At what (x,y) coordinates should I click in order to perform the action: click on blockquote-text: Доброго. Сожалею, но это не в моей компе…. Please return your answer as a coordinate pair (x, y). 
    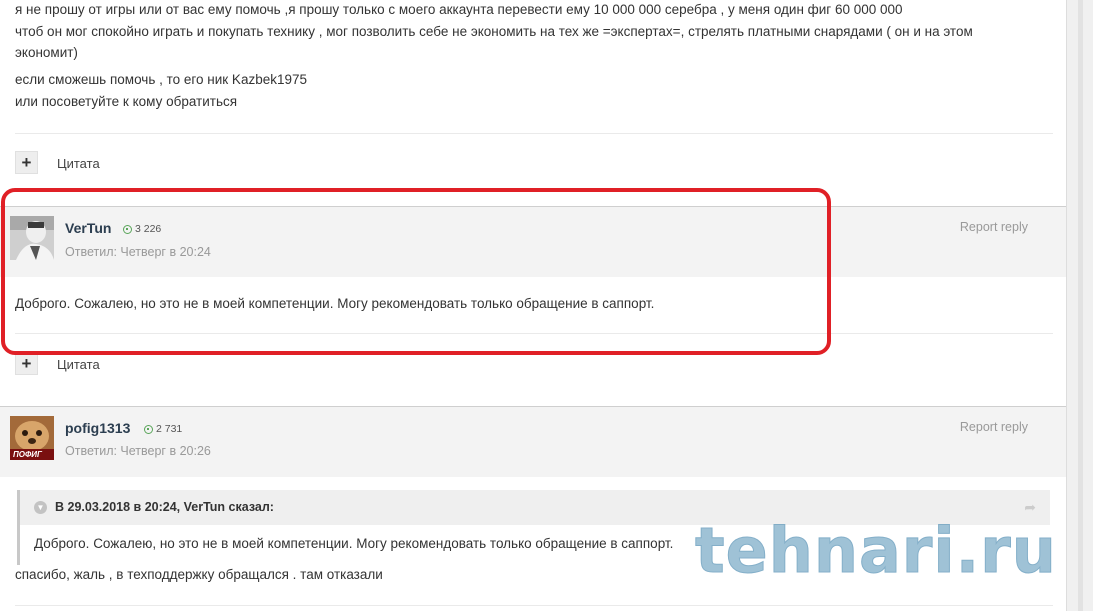
    Looking at the image, I should click on (354, 543).